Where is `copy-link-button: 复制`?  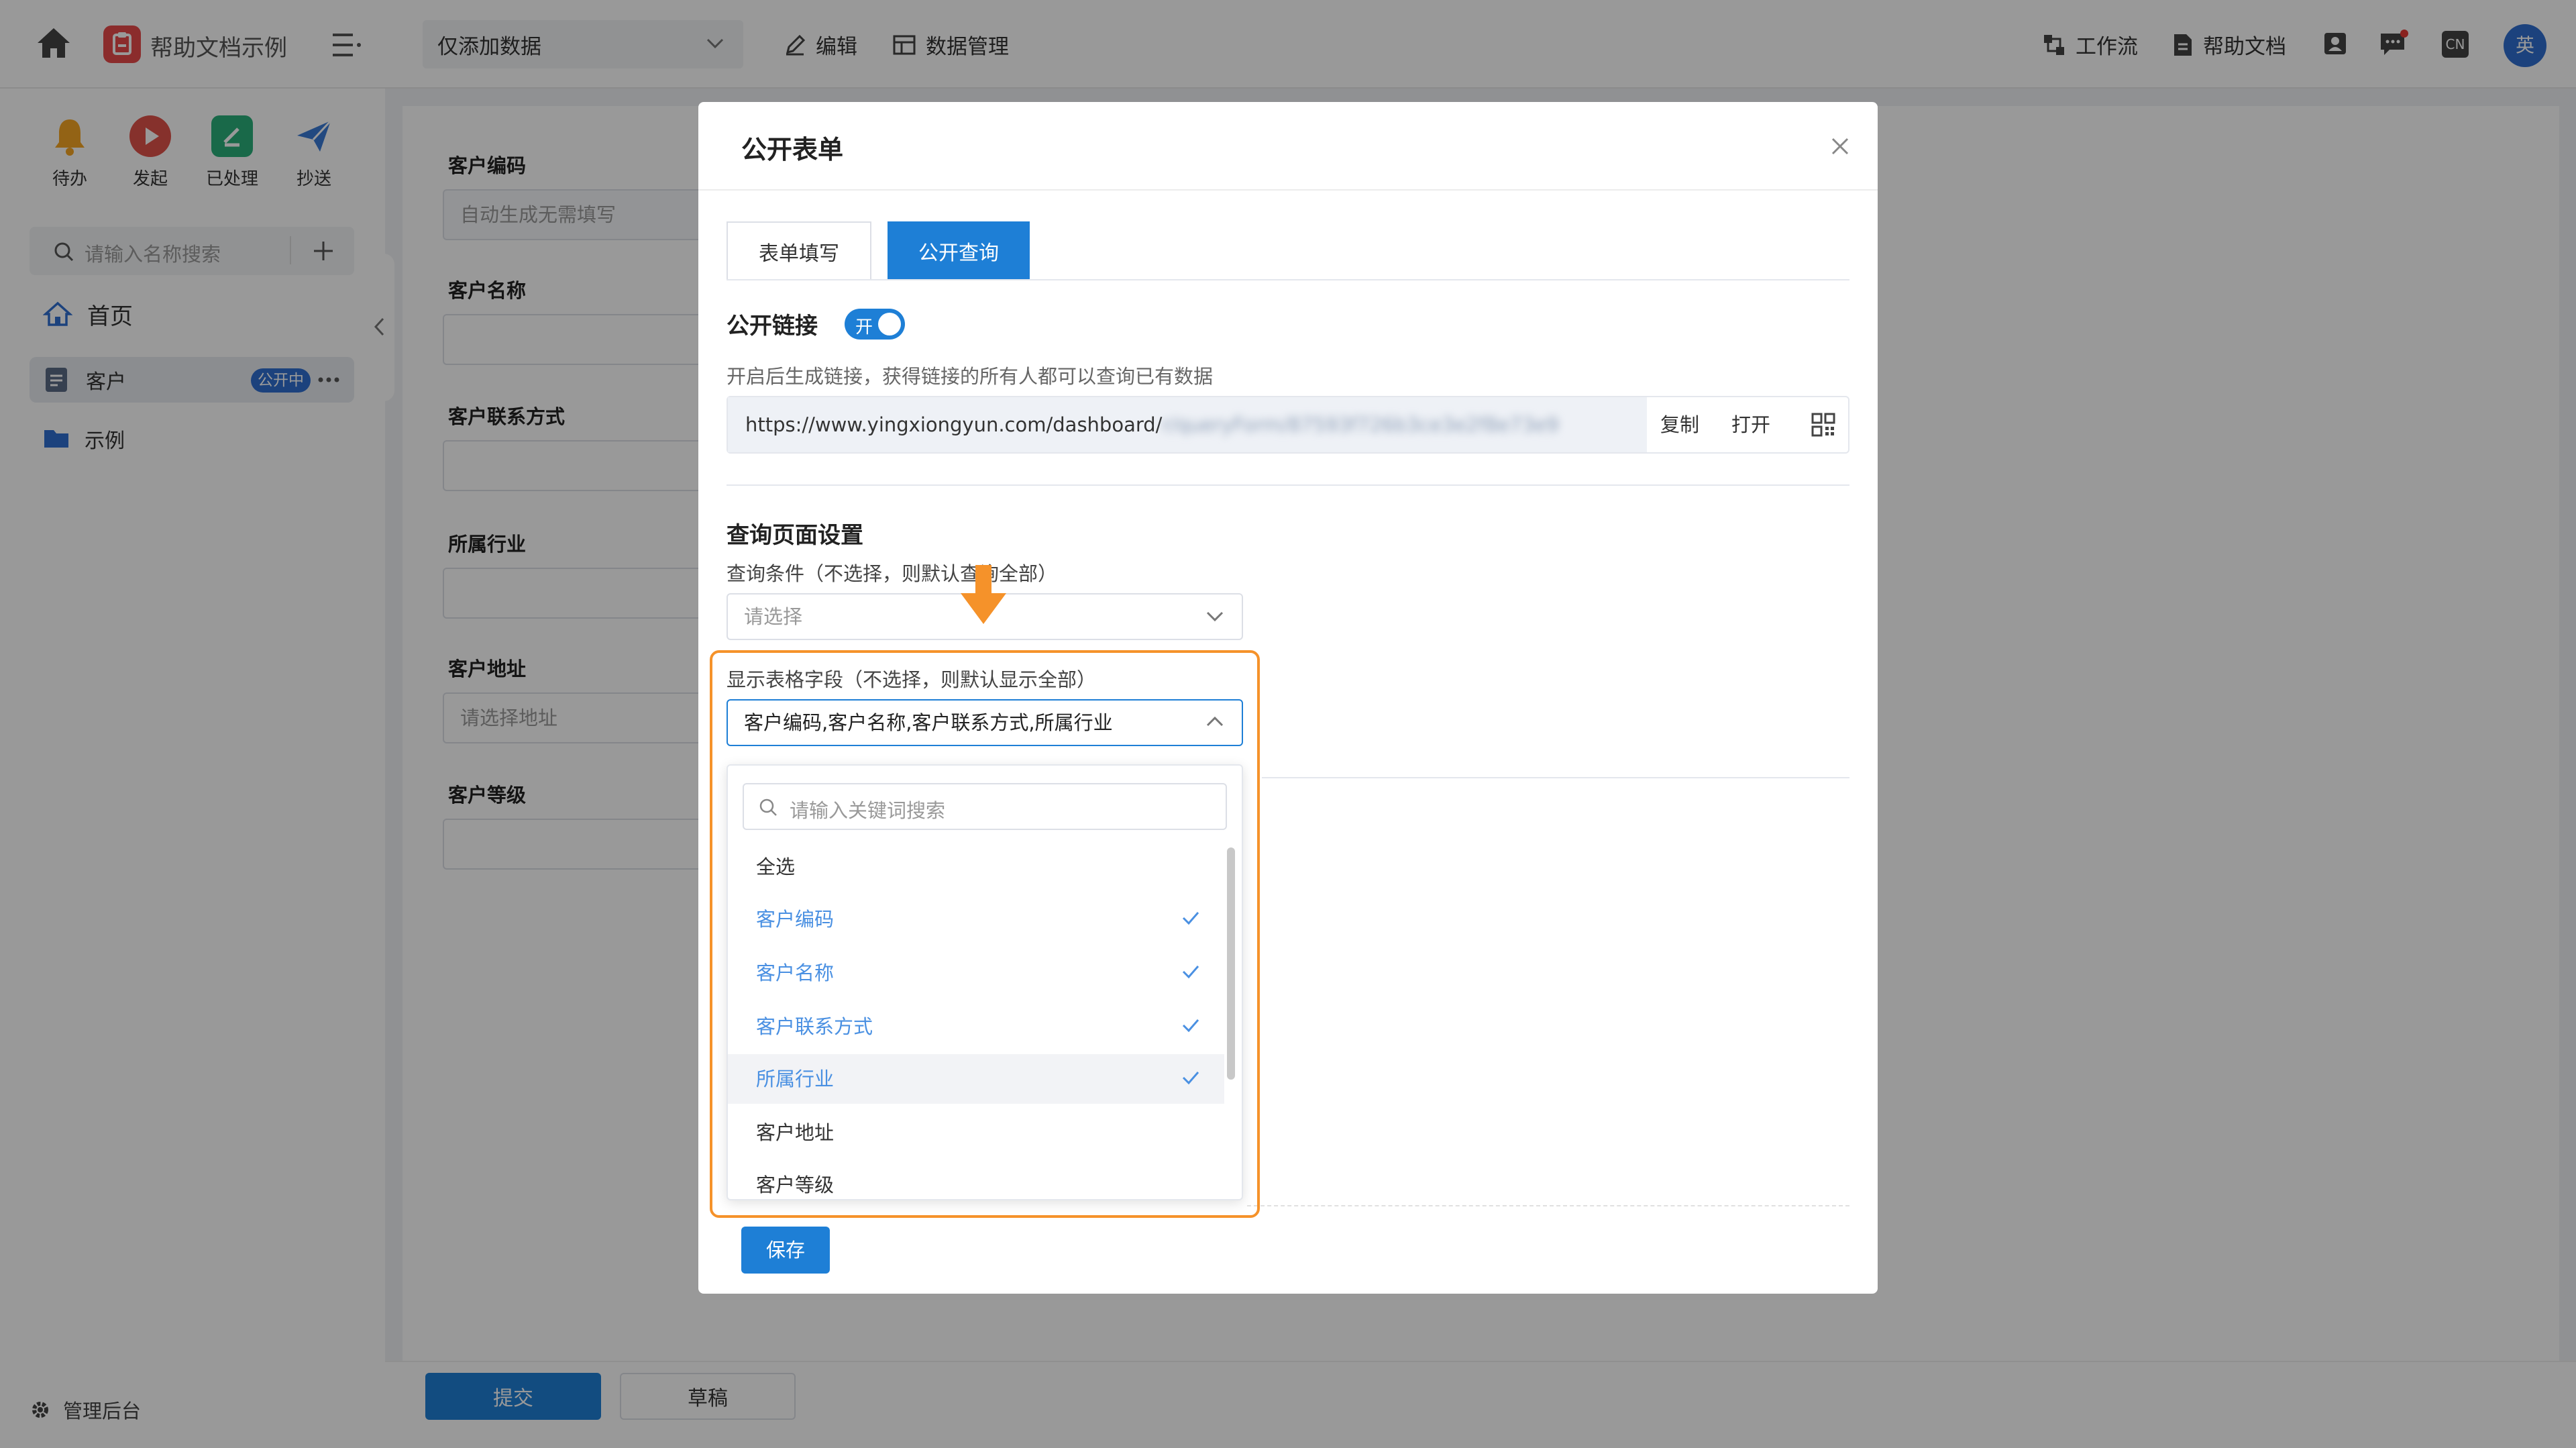 copy-link-button: 复制 is located at coordinates (1679, 424).